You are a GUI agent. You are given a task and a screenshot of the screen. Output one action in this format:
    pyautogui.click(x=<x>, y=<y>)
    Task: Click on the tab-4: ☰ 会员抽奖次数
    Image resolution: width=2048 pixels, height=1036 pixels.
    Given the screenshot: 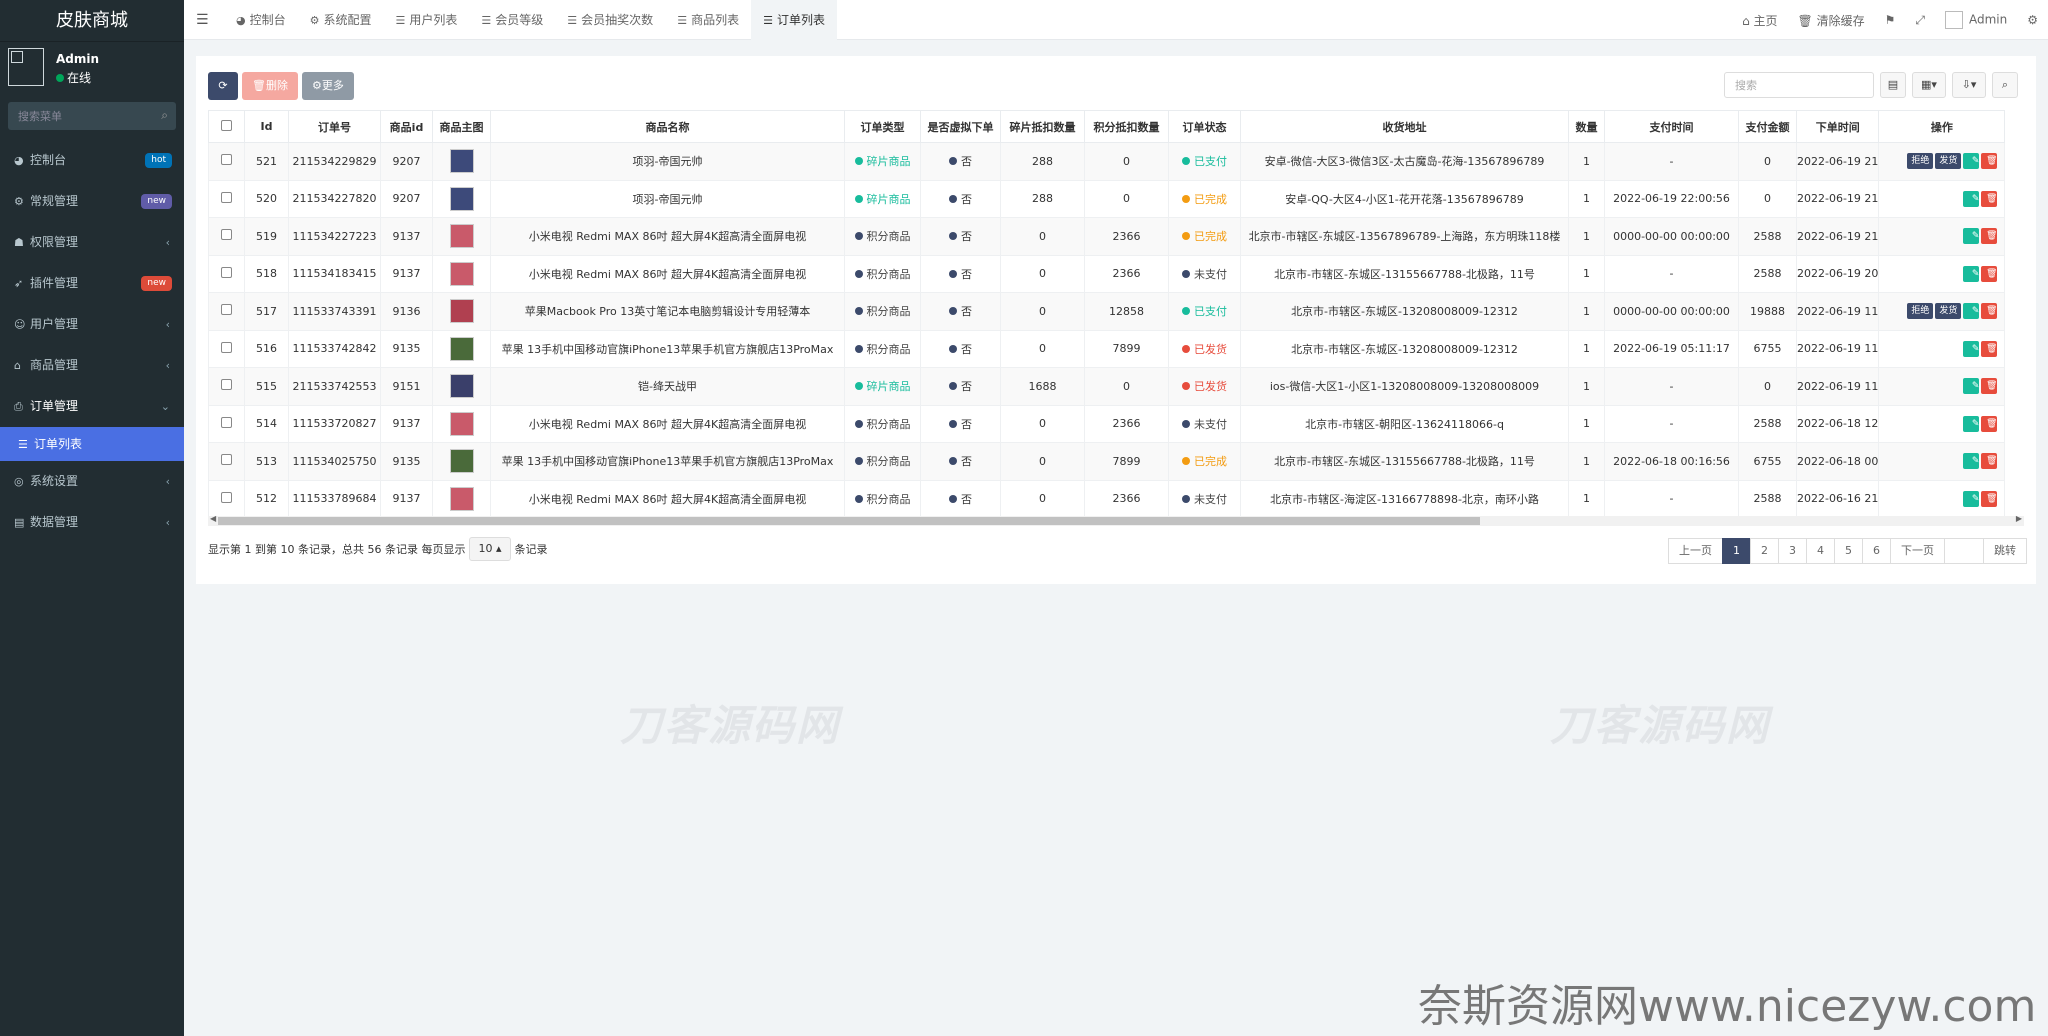 What is the action you would take?
    pyautogui.click(x=610, y=20)
    